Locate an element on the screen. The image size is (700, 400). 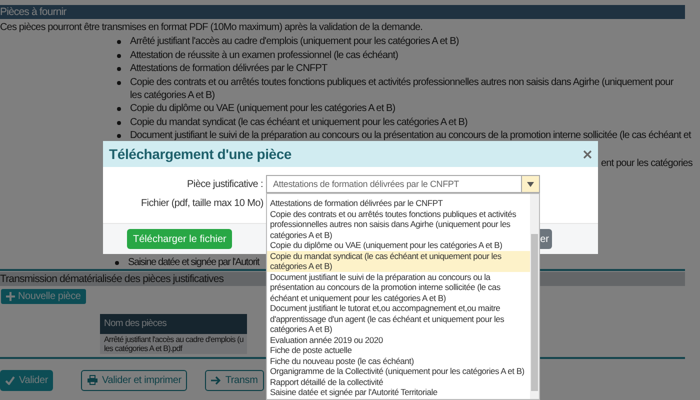
scrollbar is located at coordinates (534, 296).